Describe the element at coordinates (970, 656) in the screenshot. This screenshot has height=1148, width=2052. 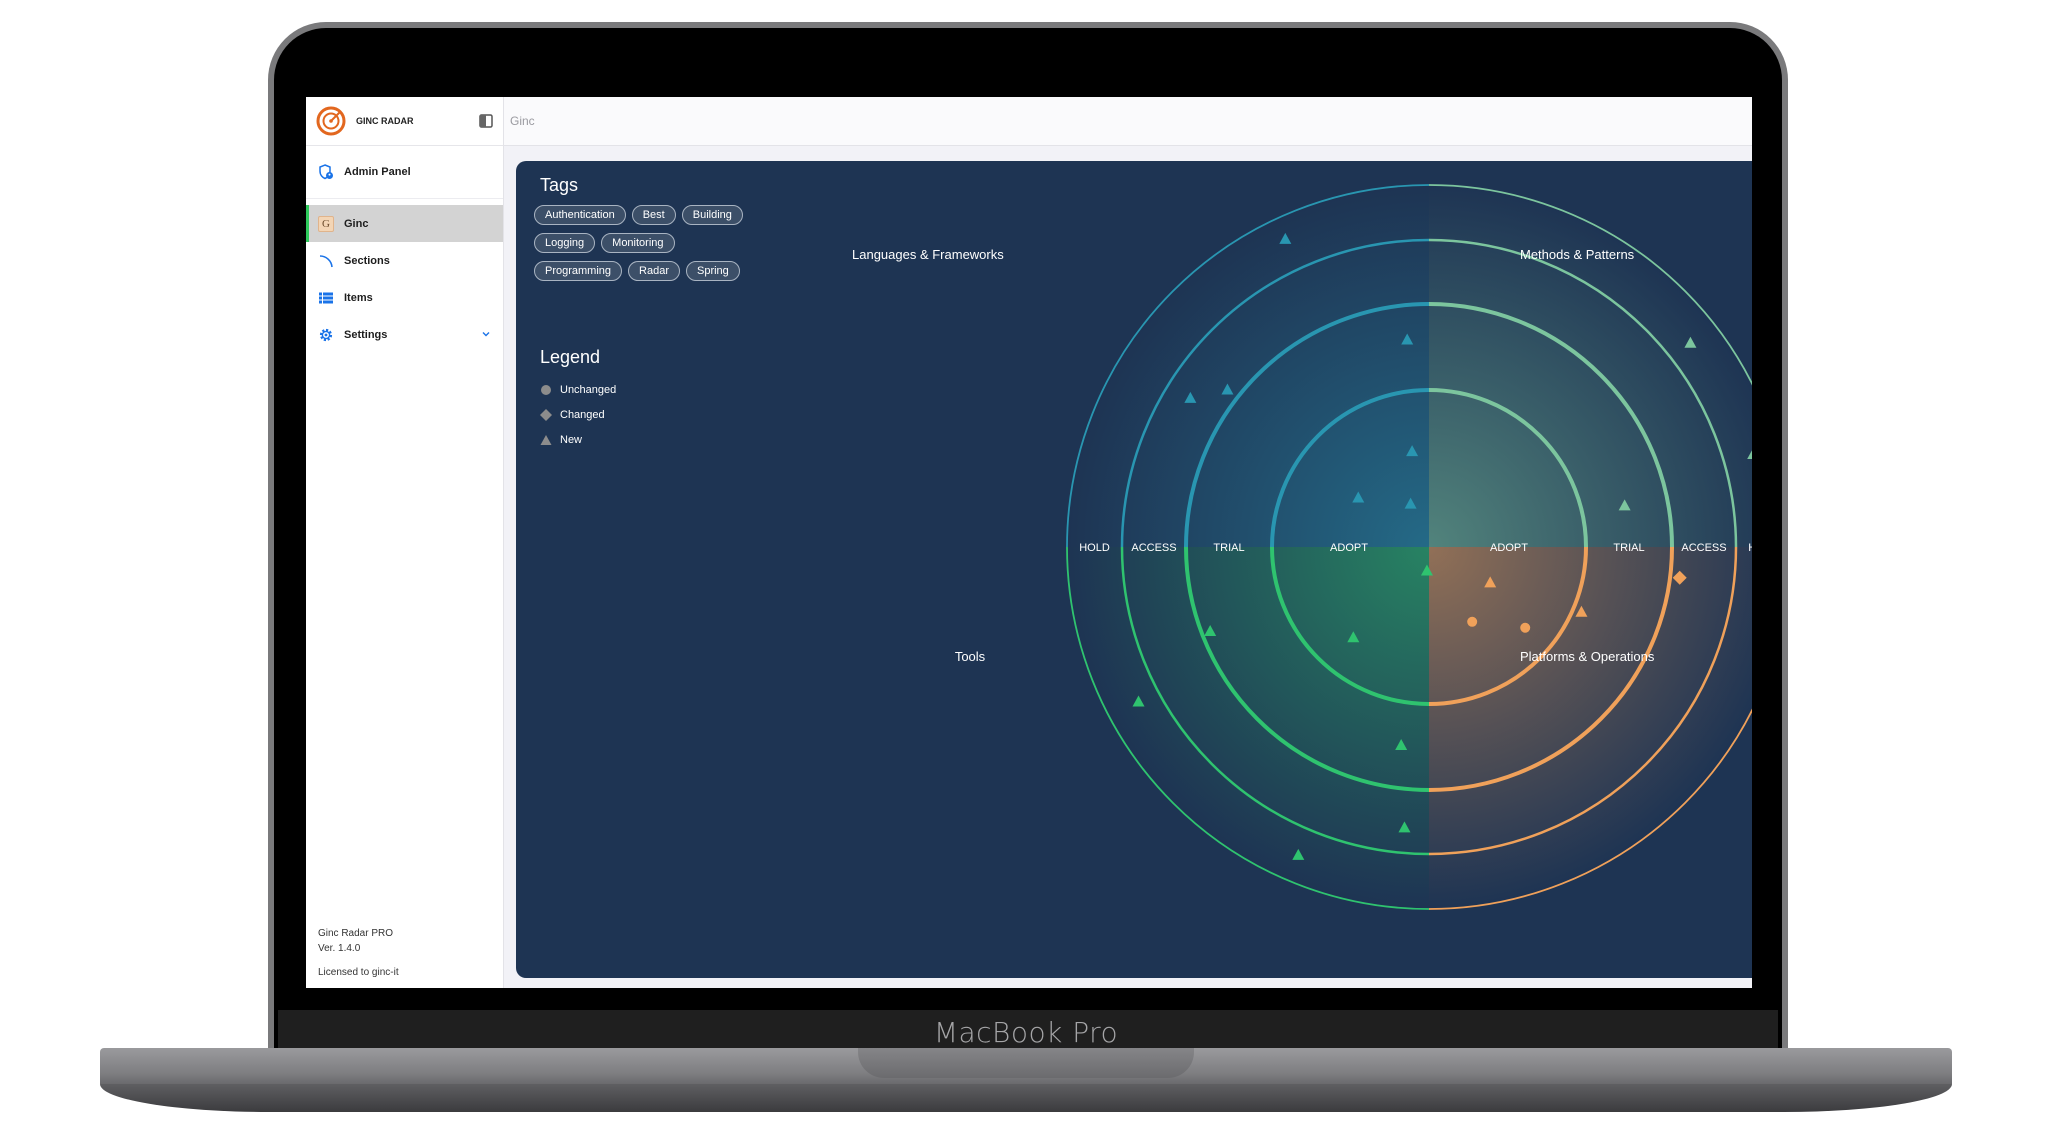
I see `quadrant-title: Tools` at that location.